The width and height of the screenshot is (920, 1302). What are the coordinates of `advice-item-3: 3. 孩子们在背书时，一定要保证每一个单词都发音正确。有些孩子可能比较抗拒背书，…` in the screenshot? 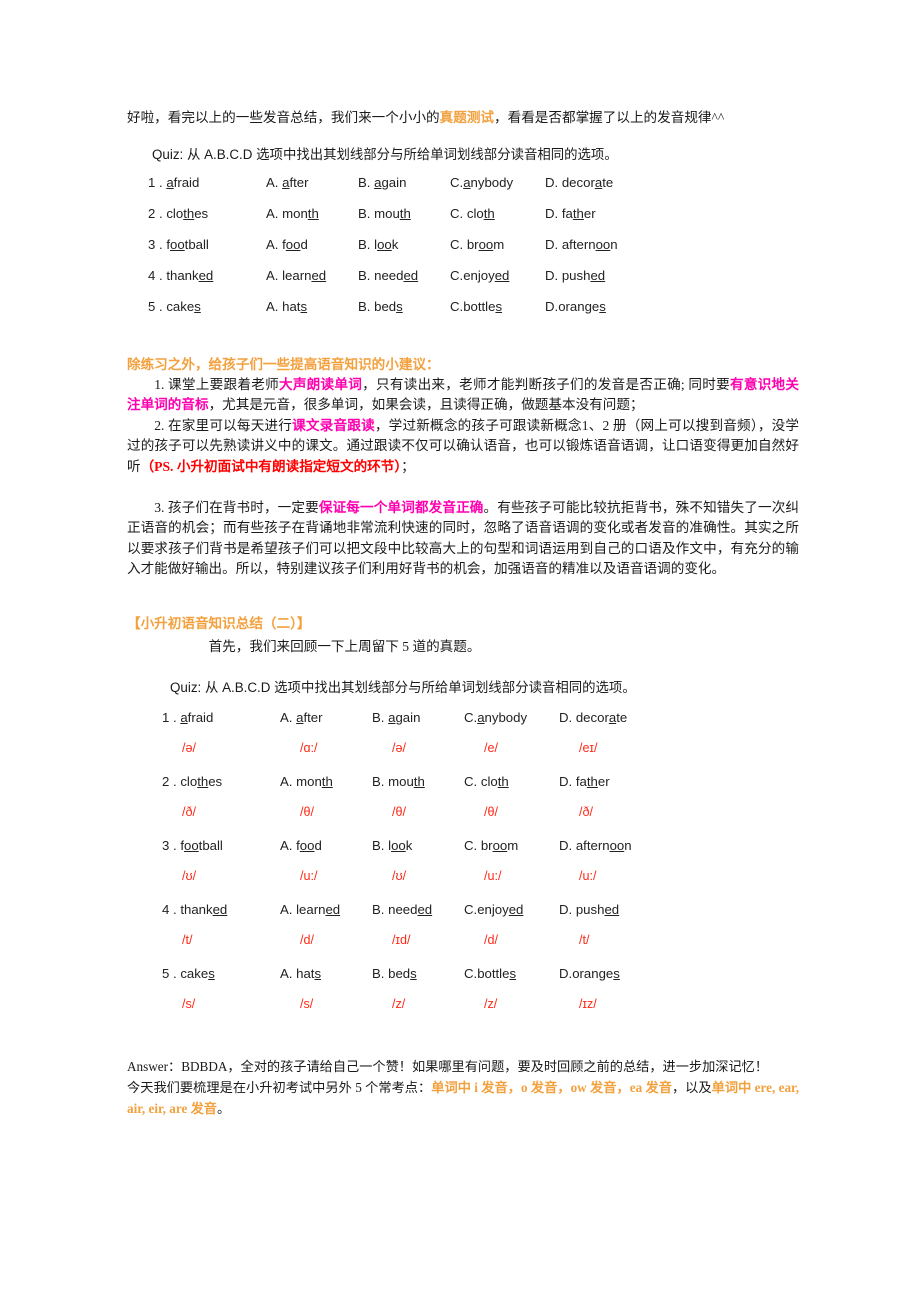 It's located at (463, 539).